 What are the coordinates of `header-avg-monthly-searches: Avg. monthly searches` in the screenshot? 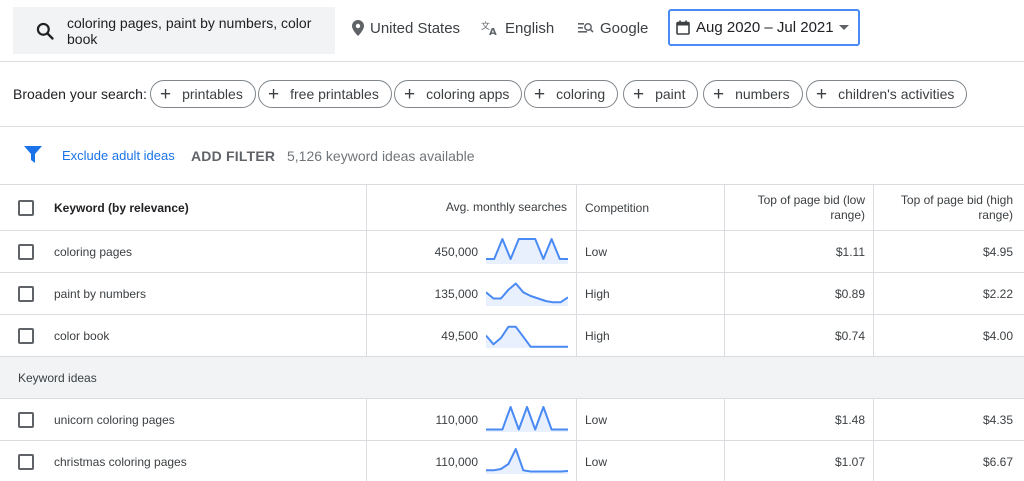 It's located at (468, 207).